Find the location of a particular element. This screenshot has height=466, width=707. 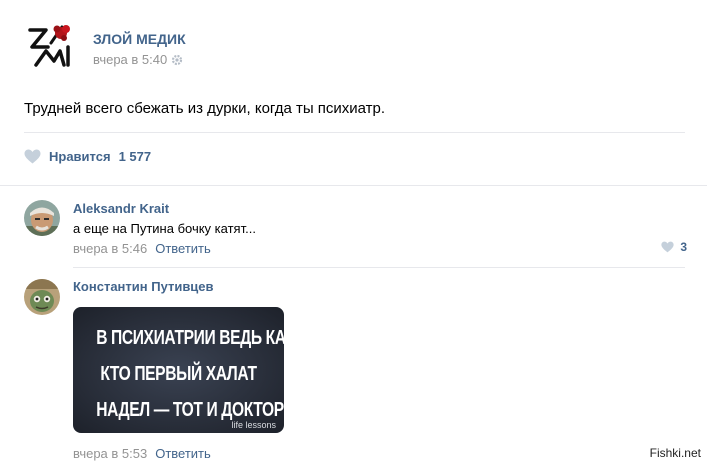

comment-date: вчера в 5:46 is located at coordinates (110, 248).